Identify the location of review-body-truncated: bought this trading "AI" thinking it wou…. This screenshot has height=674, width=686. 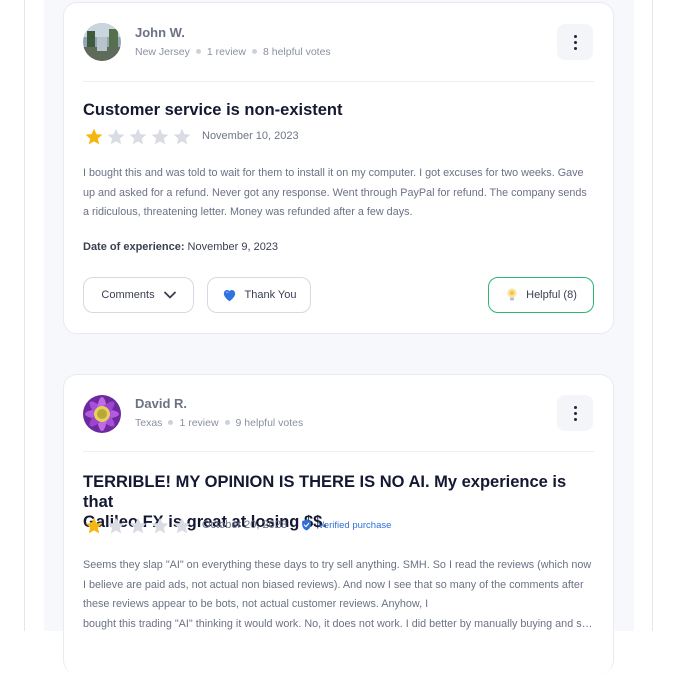
(339, 623).